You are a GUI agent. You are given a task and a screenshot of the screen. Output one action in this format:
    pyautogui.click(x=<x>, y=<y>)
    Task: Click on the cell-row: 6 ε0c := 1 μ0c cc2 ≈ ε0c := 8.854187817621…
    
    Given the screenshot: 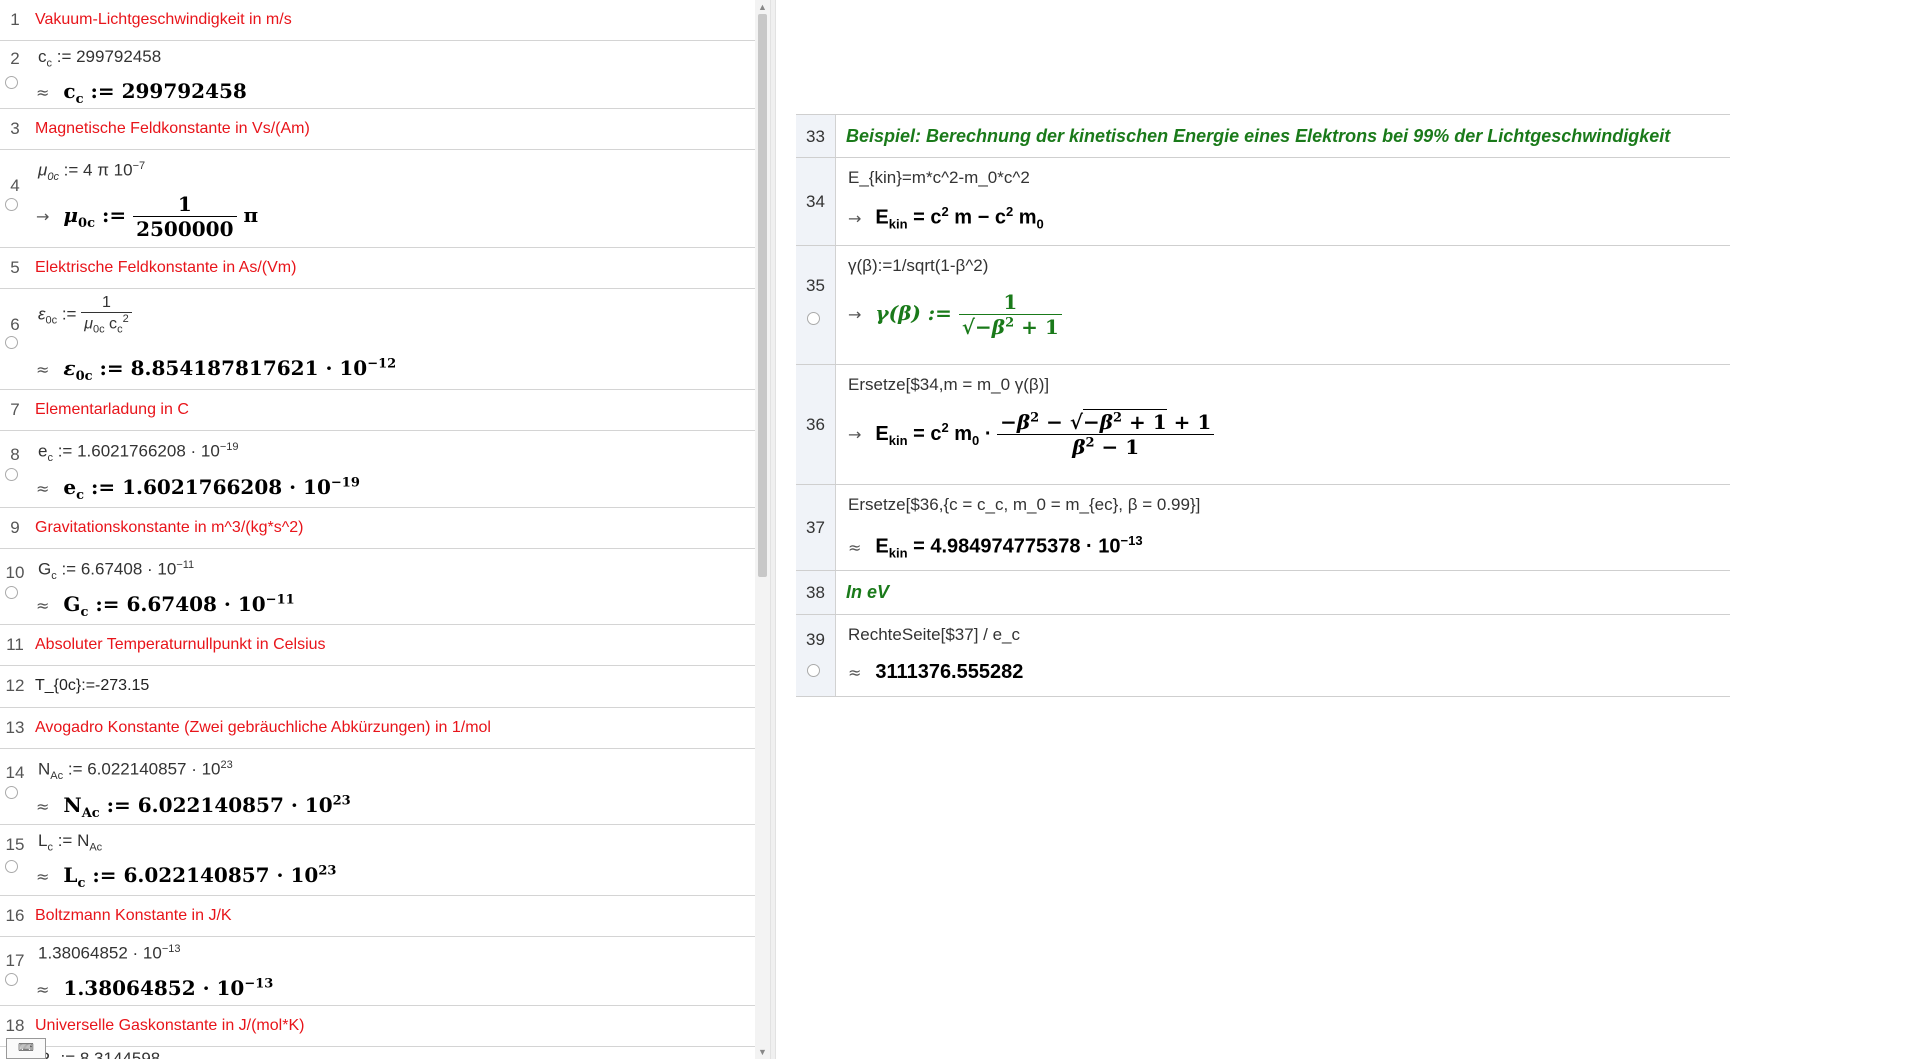 What is the action you would take?
    pyautogui.click(x=377, y=339)
    